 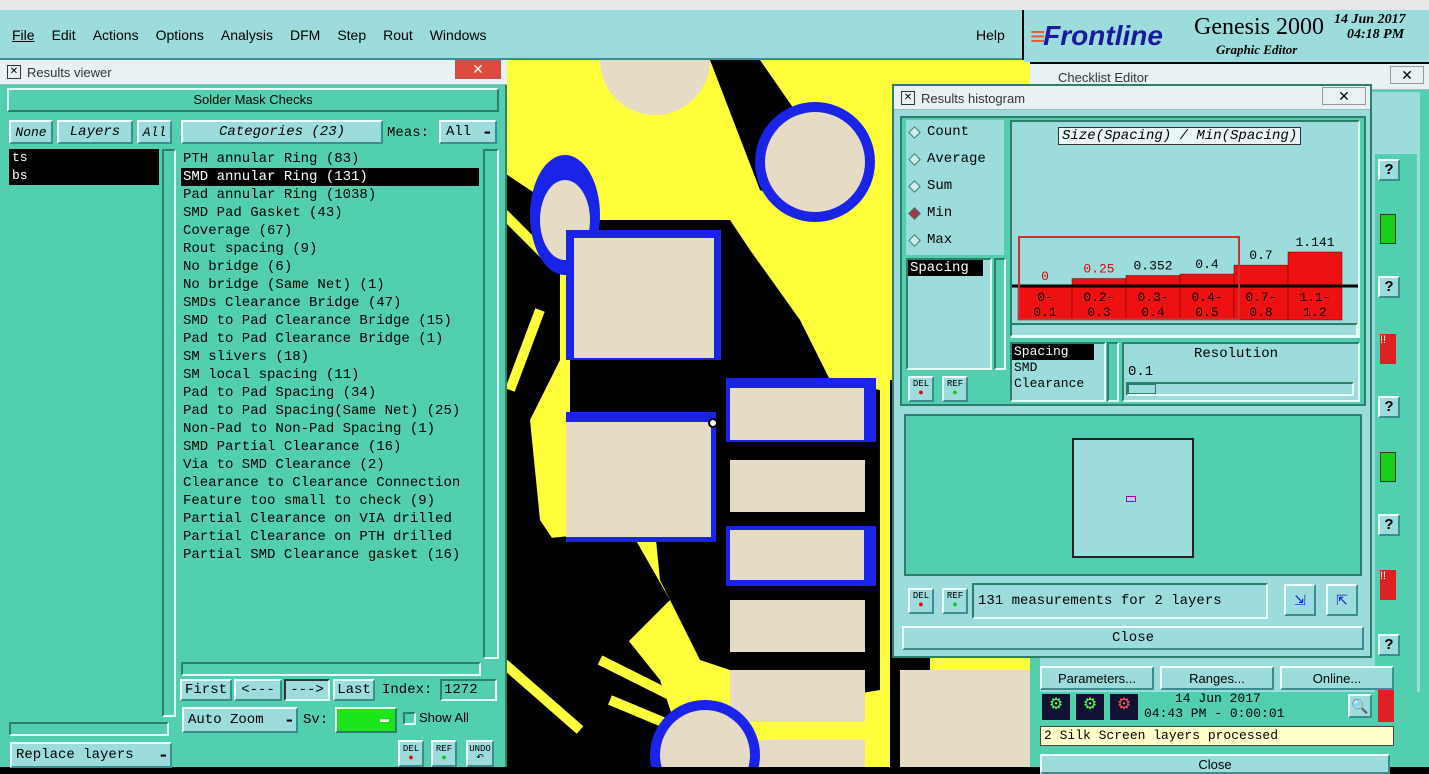 What do you see at coordinates (930, 240) in the screenshot?
I see `mode-radio-max: Max` at bounding box center [930, 240].